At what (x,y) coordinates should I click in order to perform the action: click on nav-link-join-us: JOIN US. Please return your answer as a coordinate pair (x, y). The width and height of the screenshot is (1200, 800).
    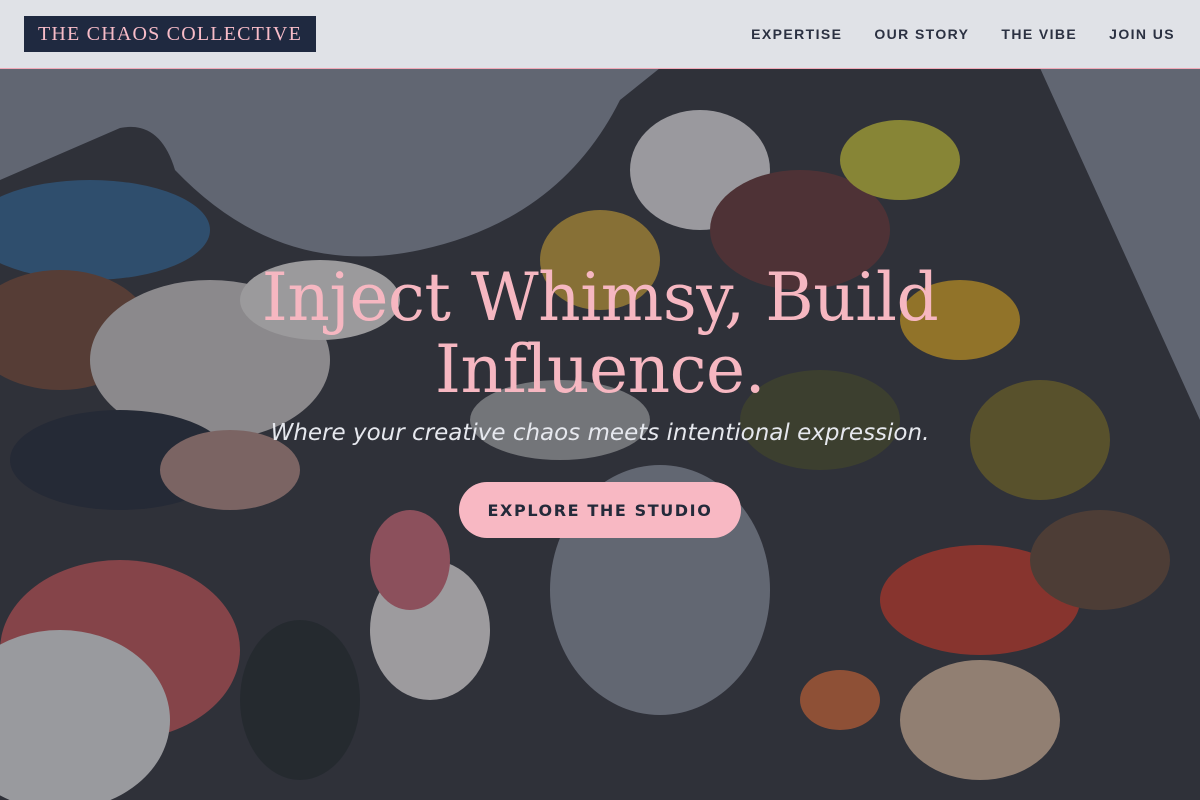
    Looking at the image, I should click on (1142, 34).